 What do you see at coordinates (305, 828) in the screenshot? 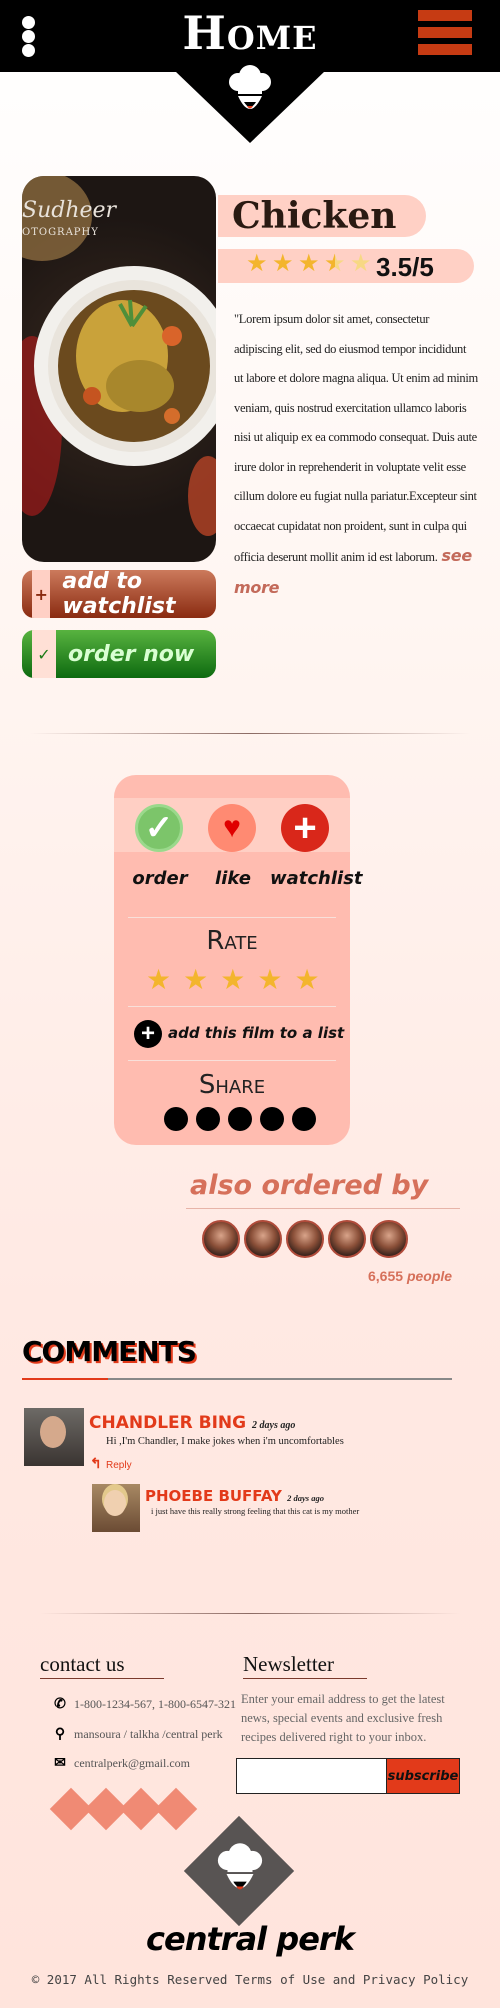
I see `watchlist-plus-icon: +` at bounding box center [305, 828].